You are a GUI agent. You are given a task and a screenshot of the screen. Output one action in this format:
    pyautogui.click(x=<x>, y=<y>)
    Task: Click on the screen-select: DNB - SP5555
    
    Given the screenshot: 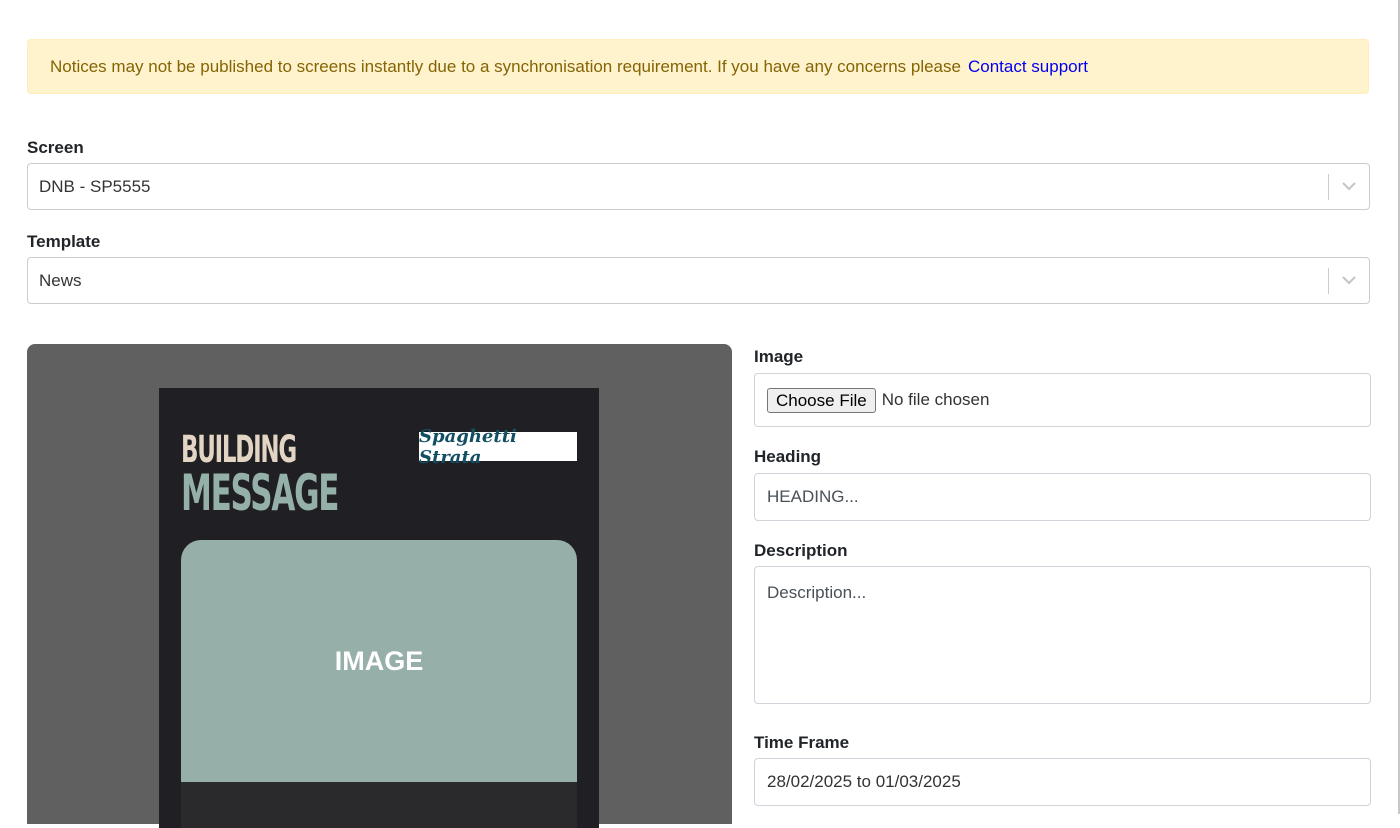 What is the action you would take?
    pyautogui.click(x=698, y=186)
    